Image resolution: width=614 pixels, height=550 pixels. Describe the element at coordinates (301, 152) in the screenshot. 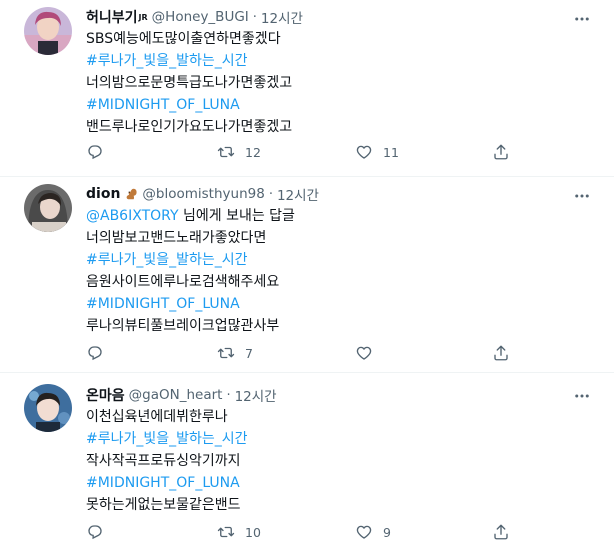

I see `tweet-actions: 12 11` at that location.